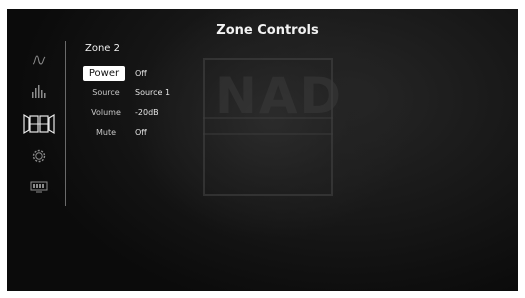 This screenshot has height=298, width=525. What do you see at coordinates (106, 112) in the screenshot?
I see `volume-label: Volume` at bounding box center [106, 112].